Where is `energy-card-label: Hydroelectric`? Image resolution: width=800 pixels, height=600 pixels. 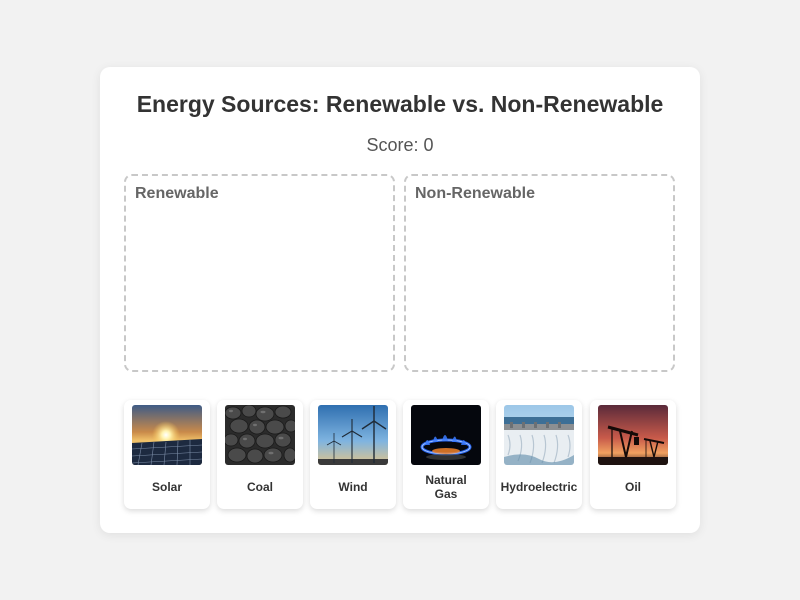 energy-card-label: Hydroelectric is located at coordinates (539, 487).